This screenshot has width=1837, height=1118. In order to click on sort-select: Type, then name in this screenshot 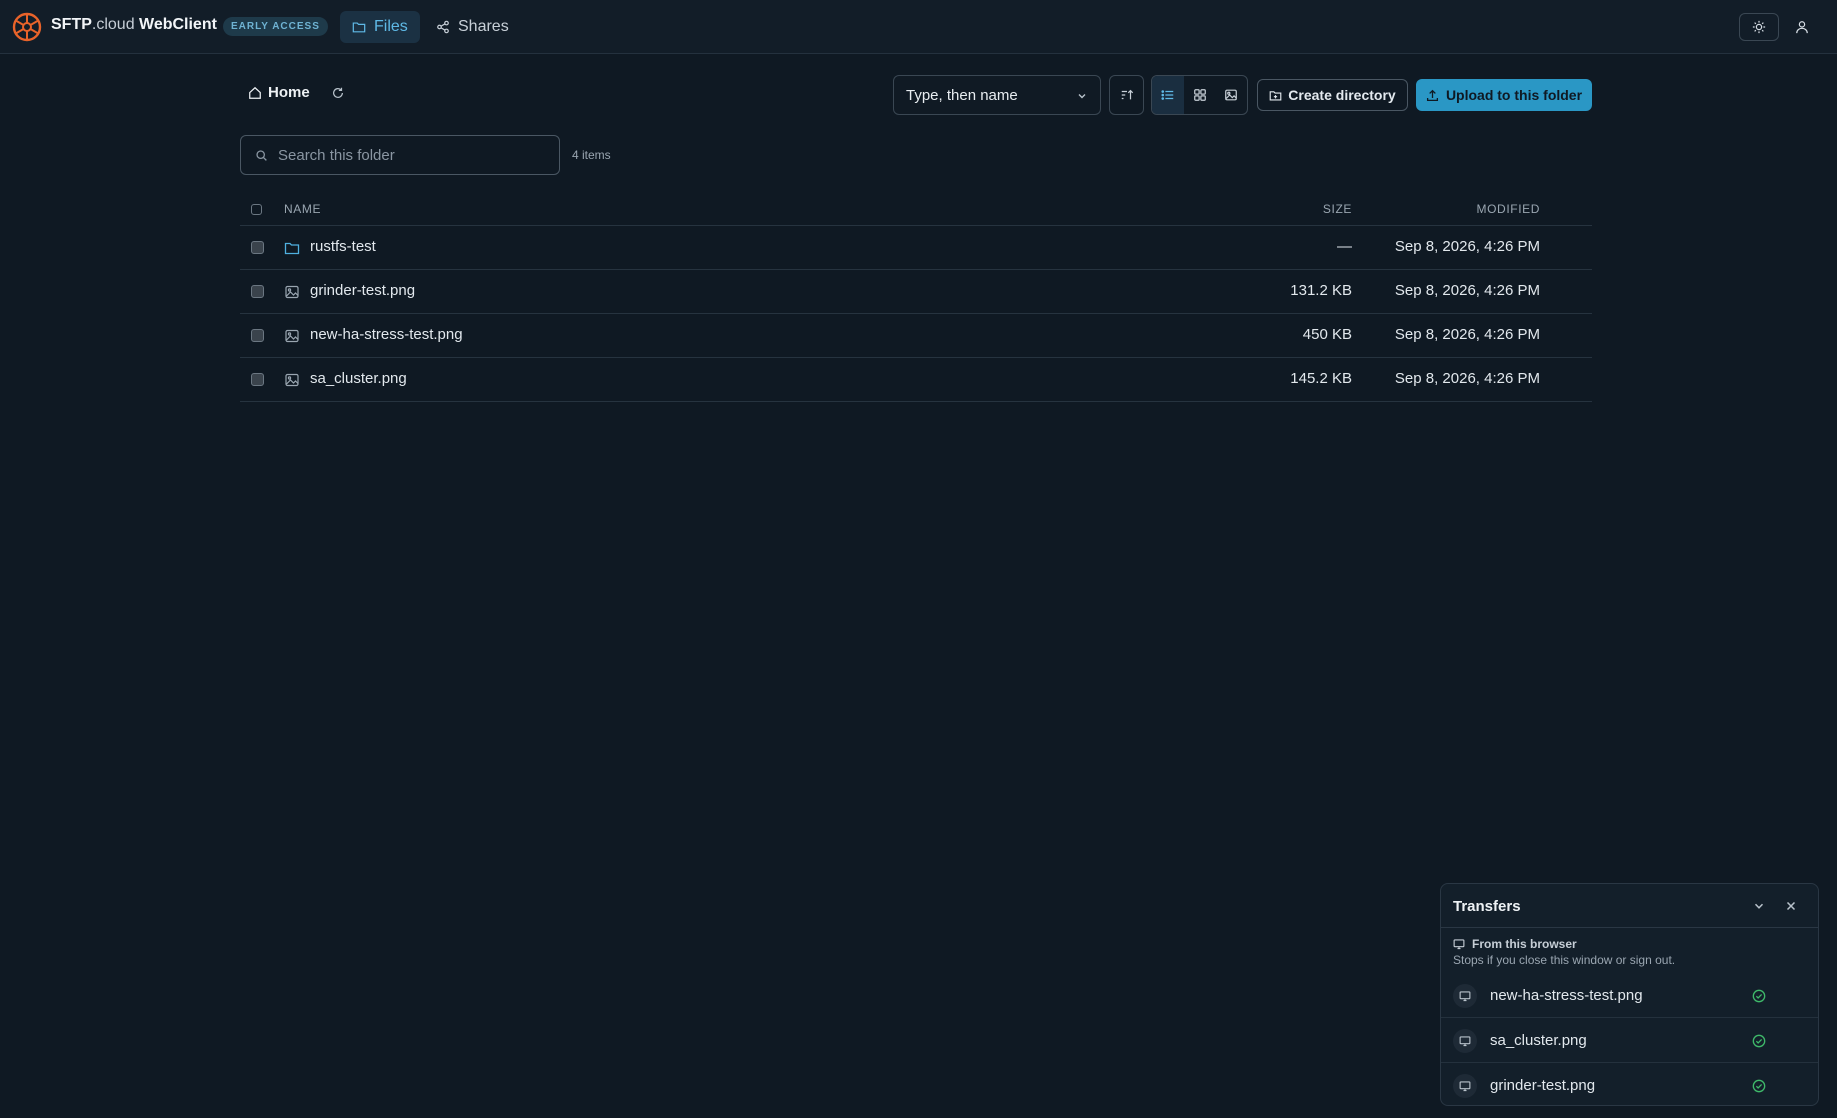, I will do `click(997, 95)`.